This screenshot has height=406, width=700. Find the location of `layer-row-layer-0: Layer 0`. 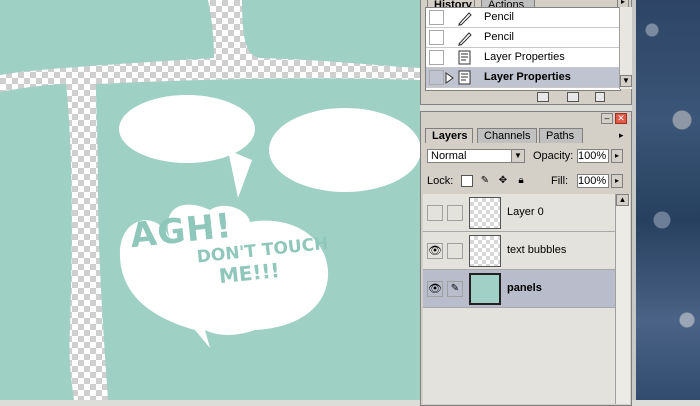

layer-row-layer-0: Layer 0 is located at coordinates (519, 213).